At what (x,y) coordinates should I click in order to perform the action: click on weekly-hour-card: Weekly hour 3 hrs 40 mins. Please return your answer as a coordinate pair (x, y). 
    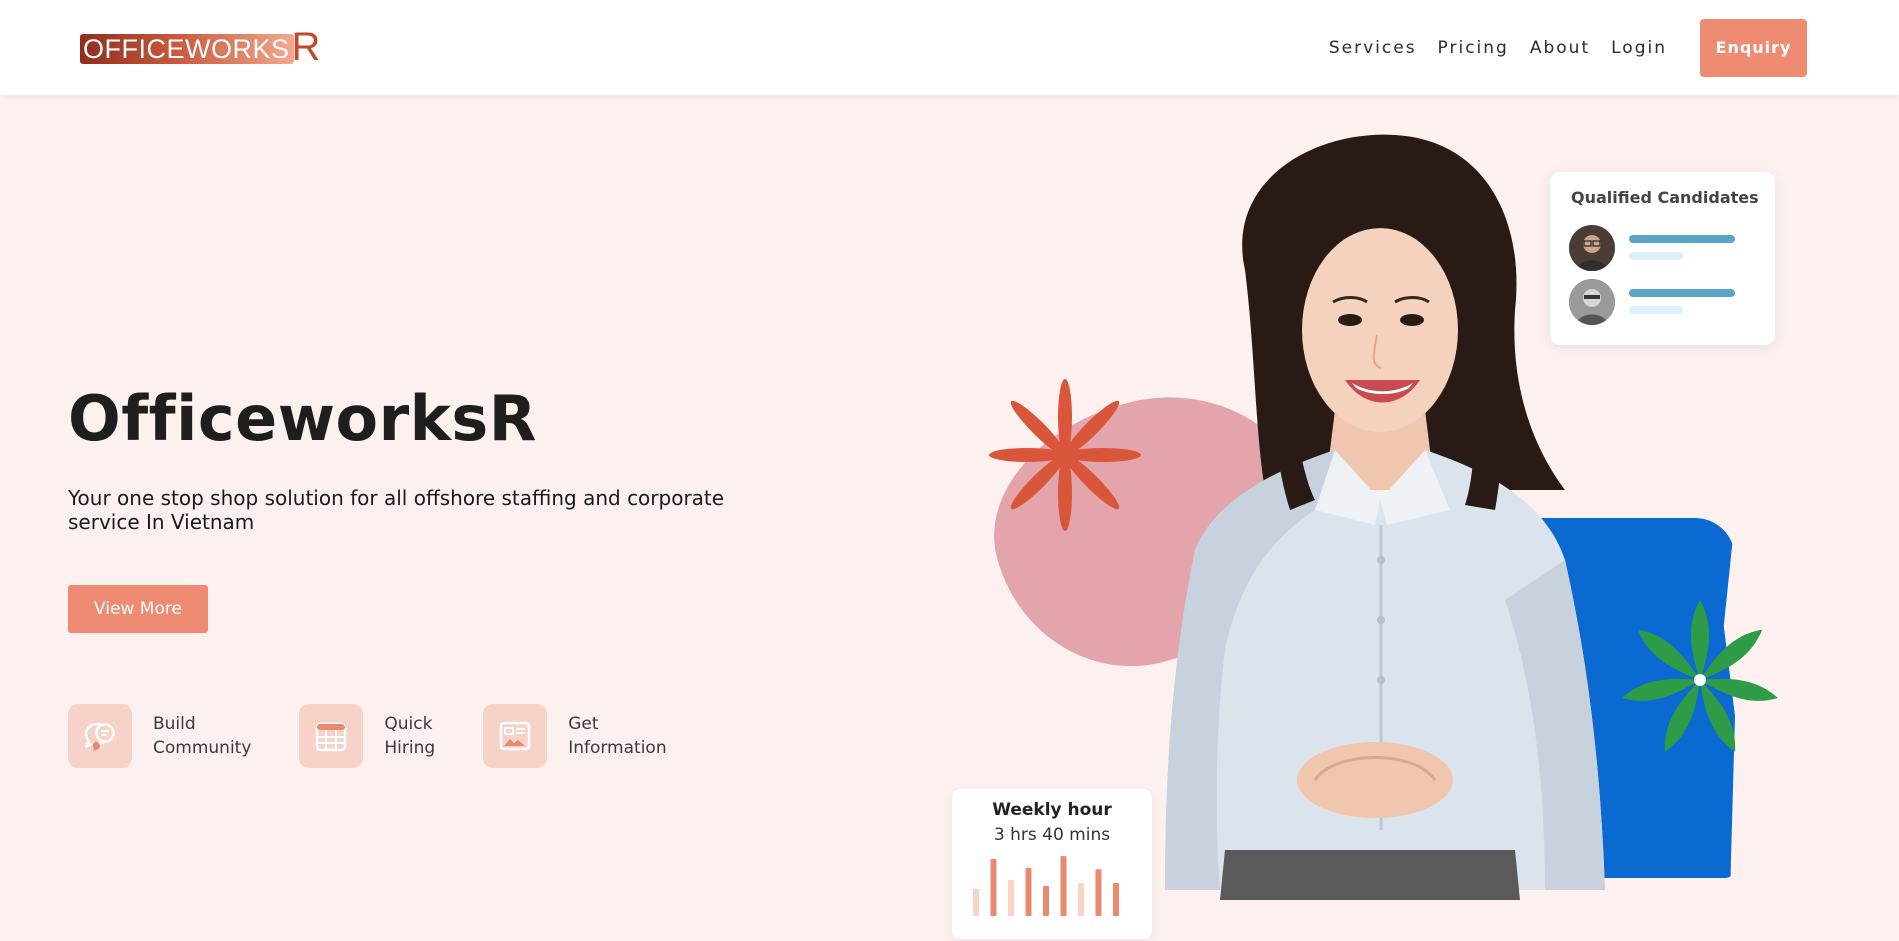
    Looking at the image, I should click on (1052, 864).